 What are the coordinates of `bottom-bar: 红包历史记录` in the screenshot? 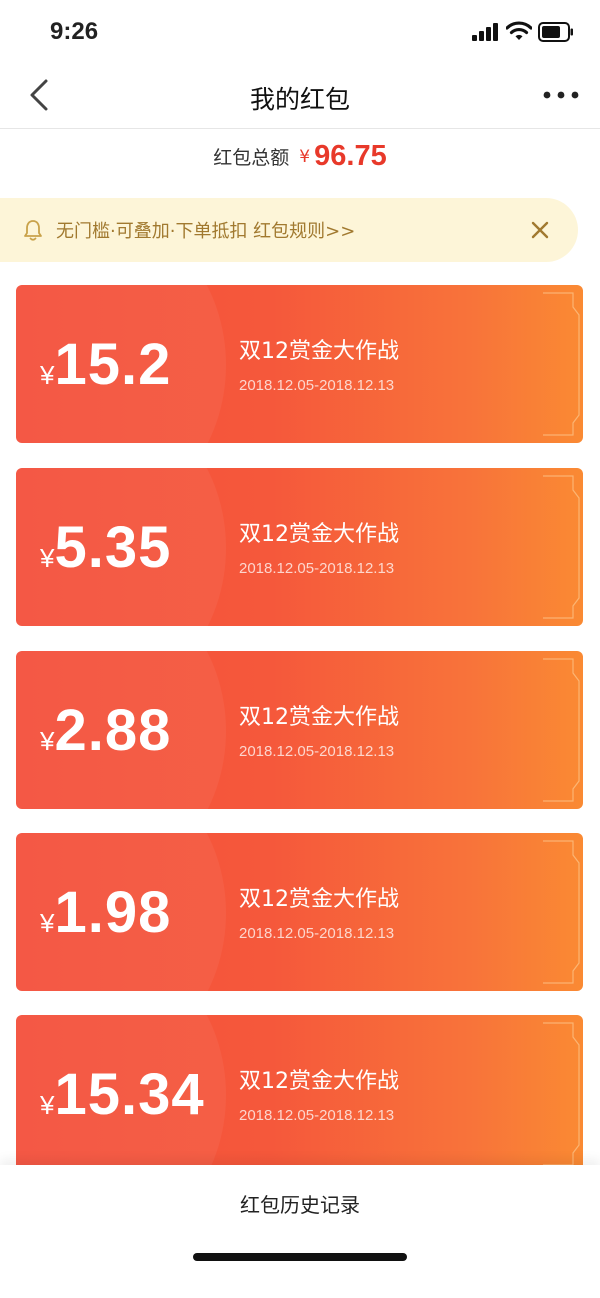 It's located at (300, 1231).